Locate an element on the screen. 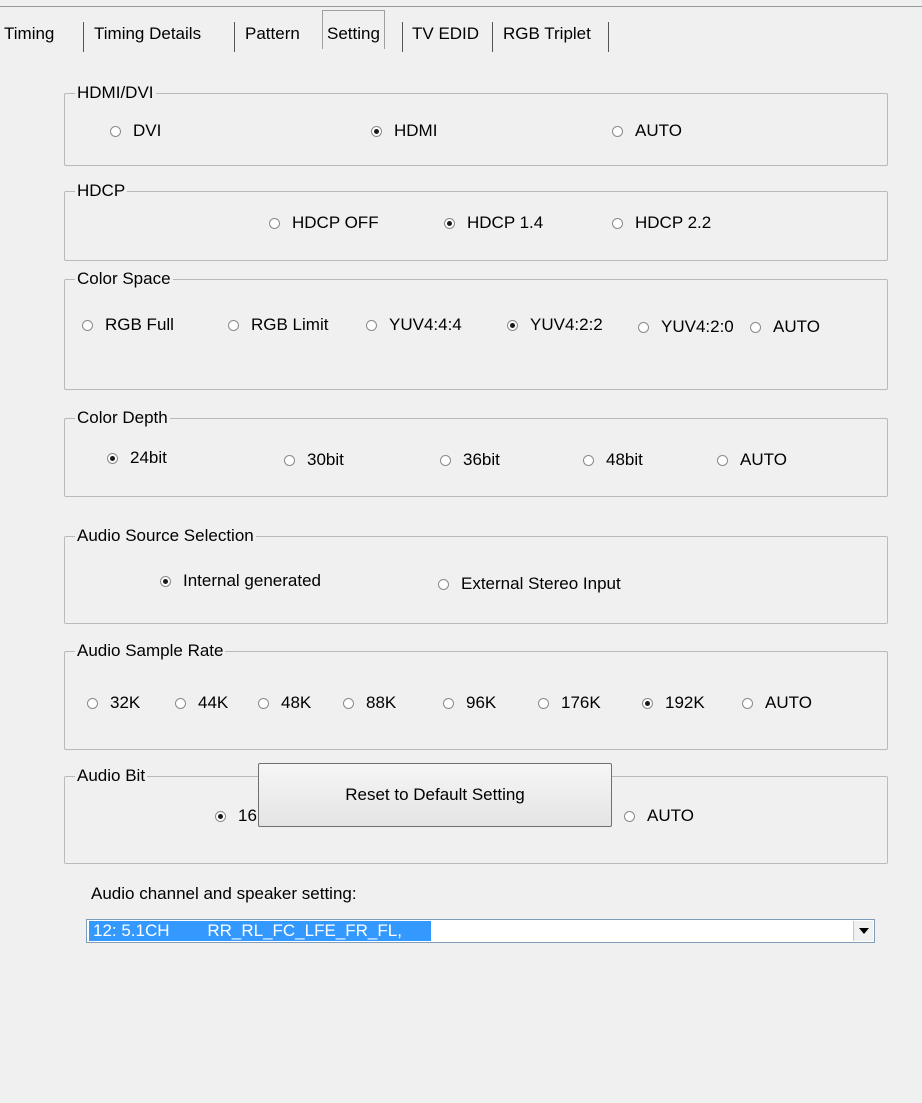 The height and width of the screenshot is (1103, 922). radio-label: RGB Limit is located at coordinates (290, 324).